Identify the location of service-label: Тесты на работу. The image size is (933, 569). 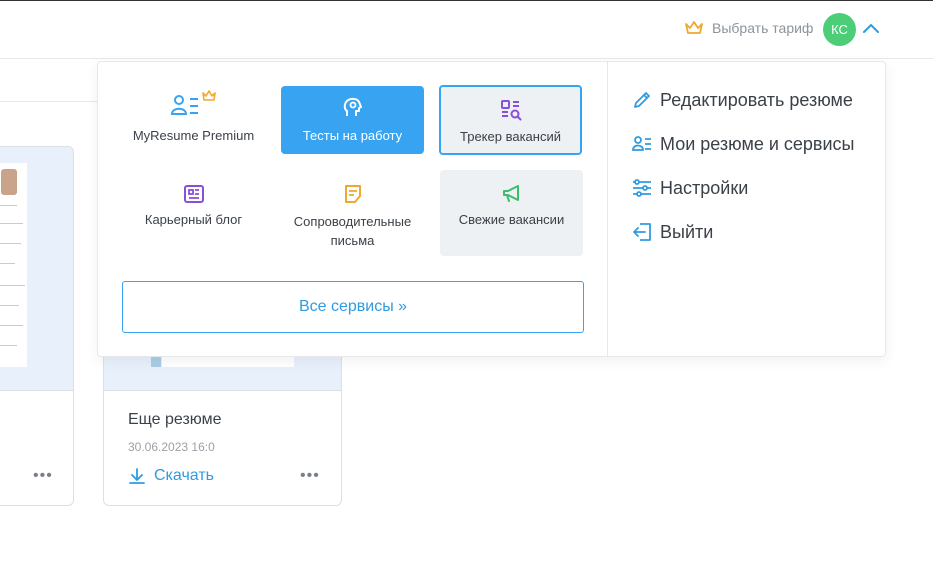
(352, 135).